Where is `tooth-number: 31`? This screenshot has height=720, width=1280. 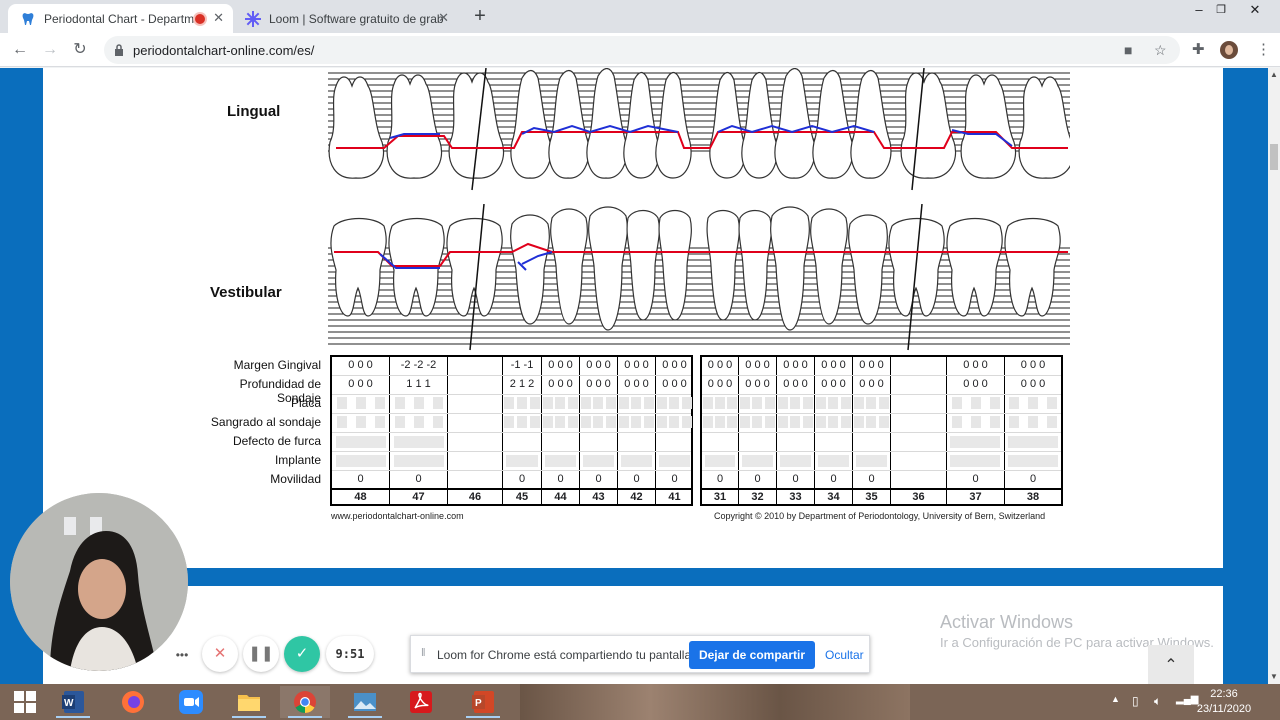
tooth-number: 31 is located at coordinates (720, 497).